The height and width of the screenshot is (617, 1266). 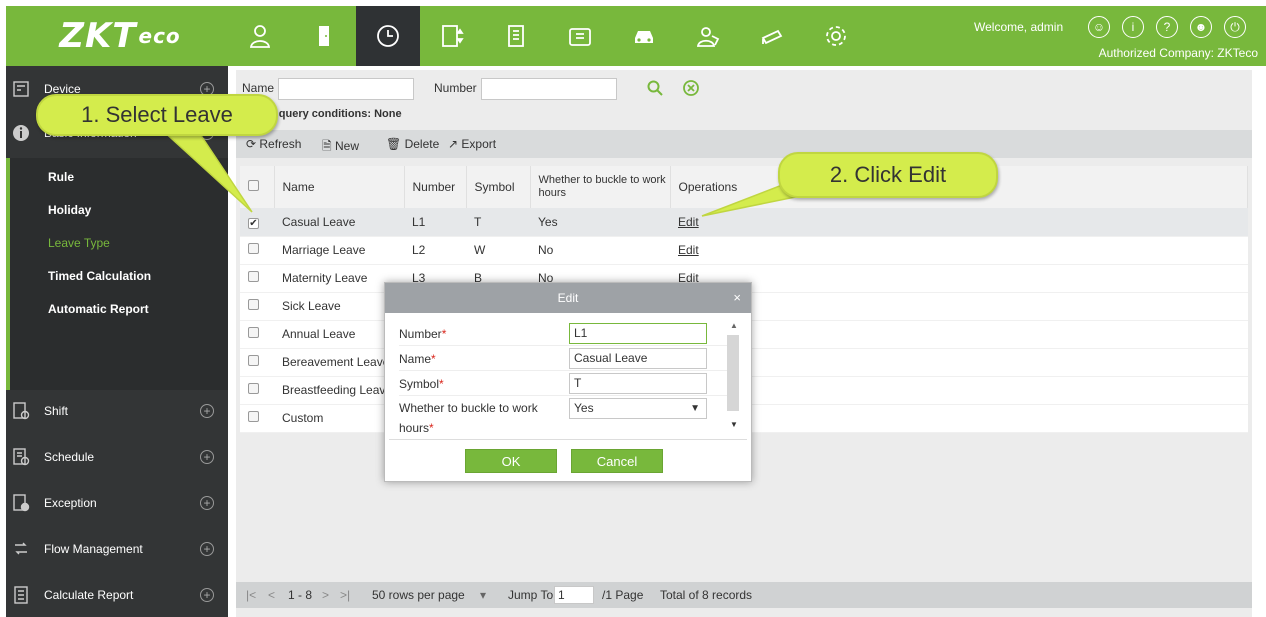 I want to click on callout-arrows, so click(x=485, y=172).